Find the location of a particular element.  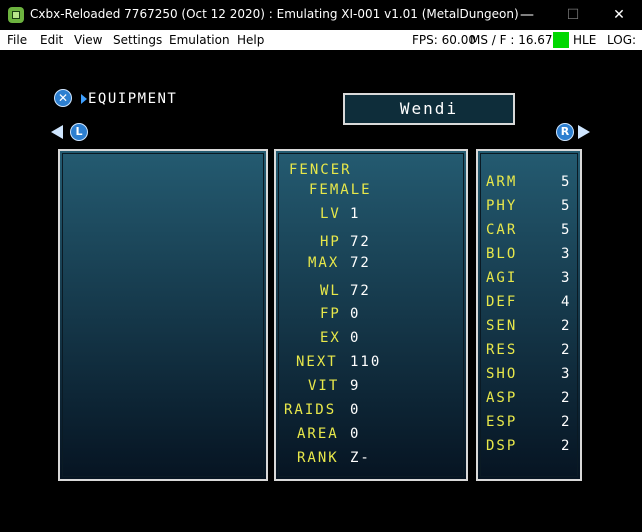

attribute-value: 4 is located at coordinates (566, 302).